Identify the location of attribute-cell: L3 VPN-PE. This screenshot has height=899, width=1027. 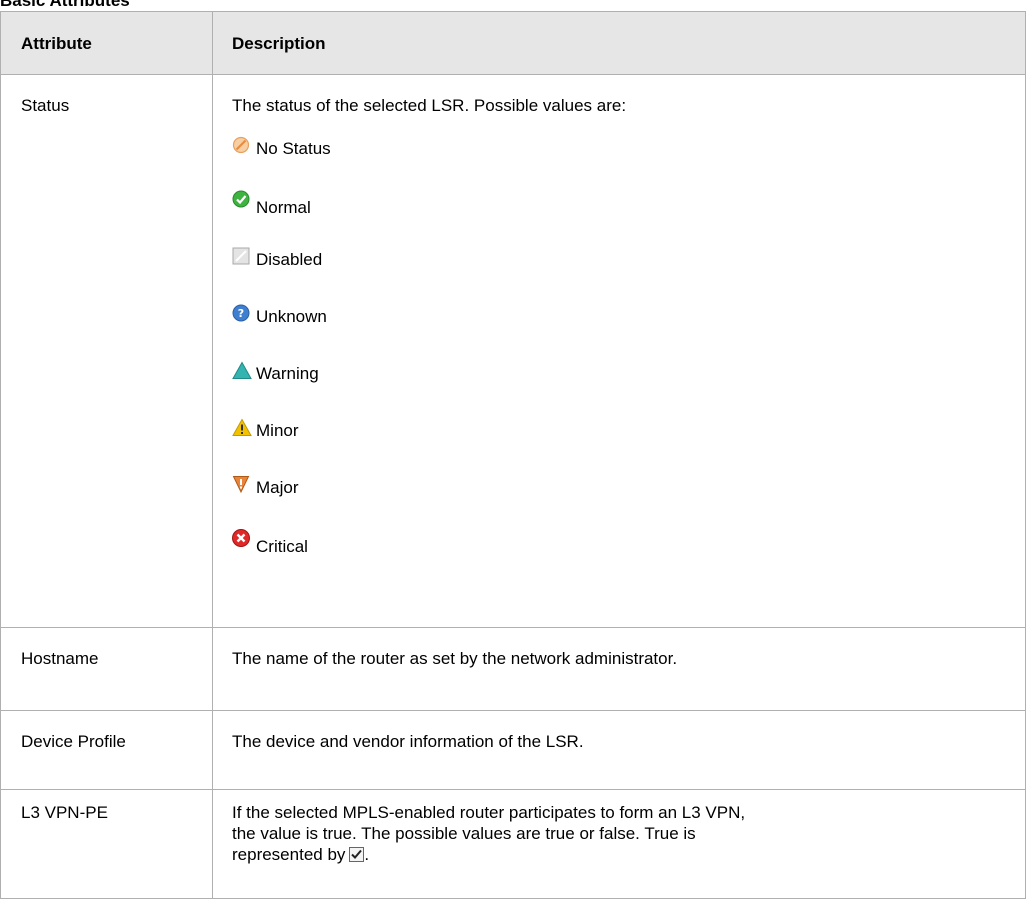
(106, 844).